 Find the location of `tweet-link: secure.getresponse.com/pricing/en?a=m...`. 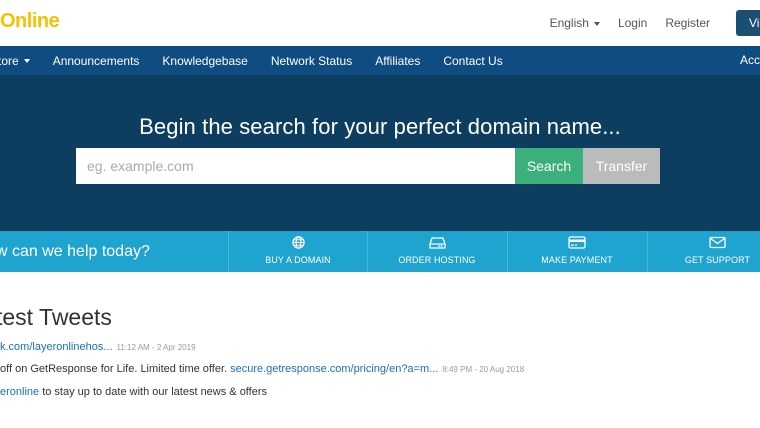

tweet-link: secure.getresponse.com/pricing/en?a=m... is located at coordinates (334, 369).